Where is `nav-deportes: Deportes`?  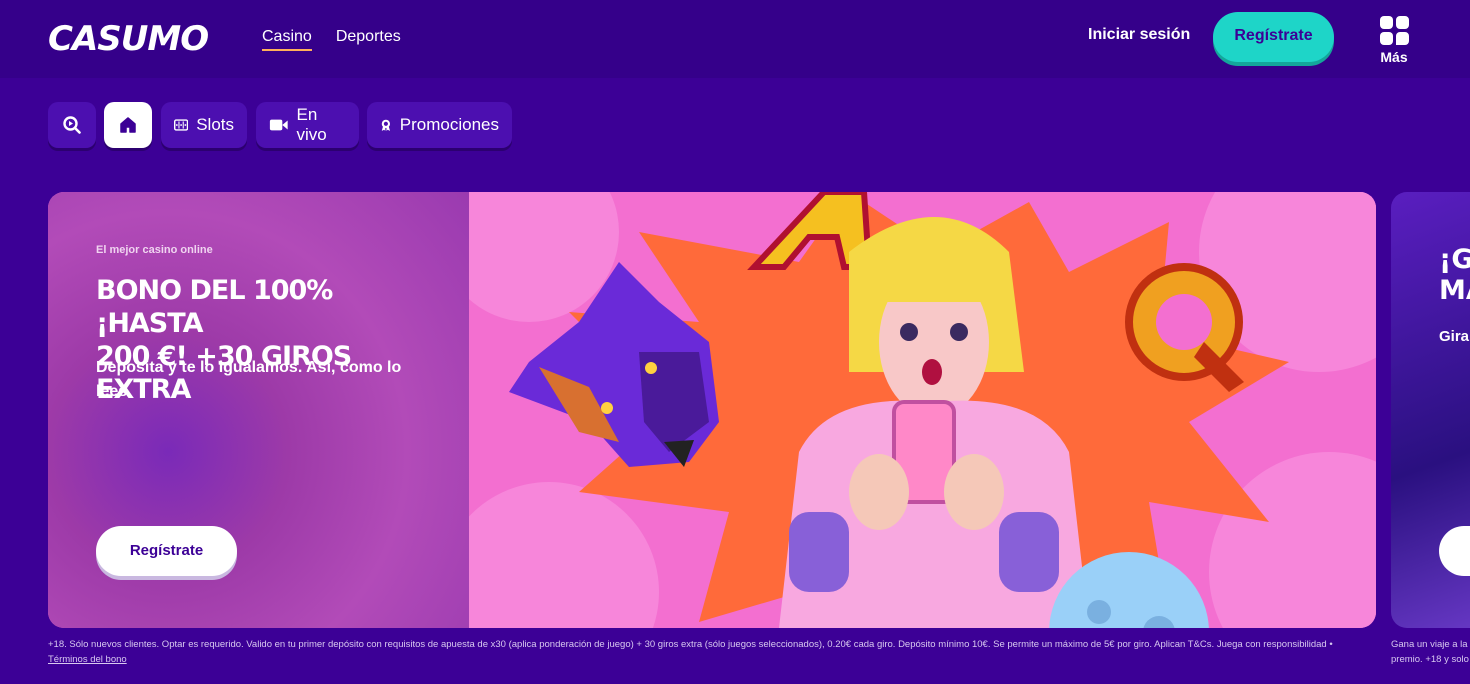
nav-deportes: Deportes is located at coordinates (368, 39).